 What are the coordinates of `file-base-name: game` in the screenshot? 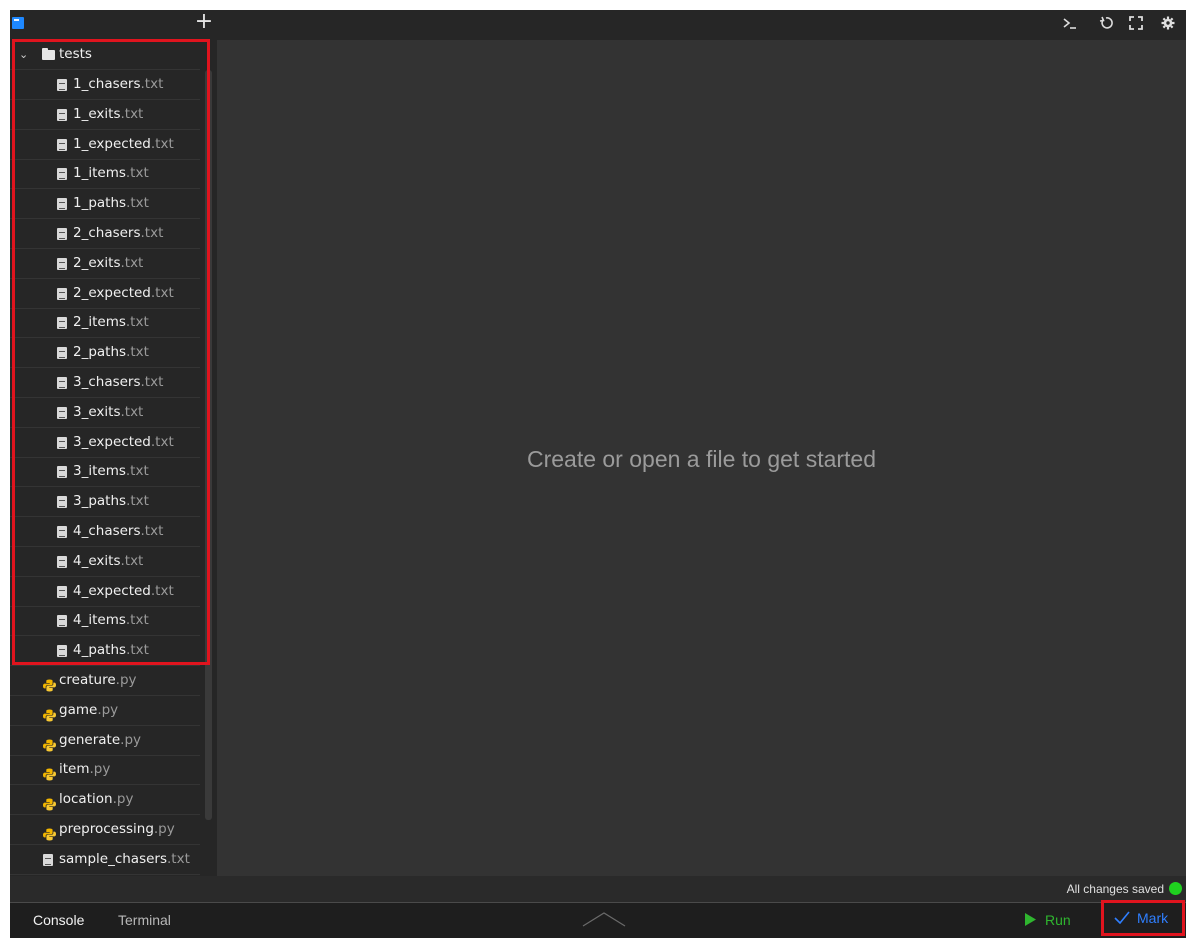 It's located at (78, 709).